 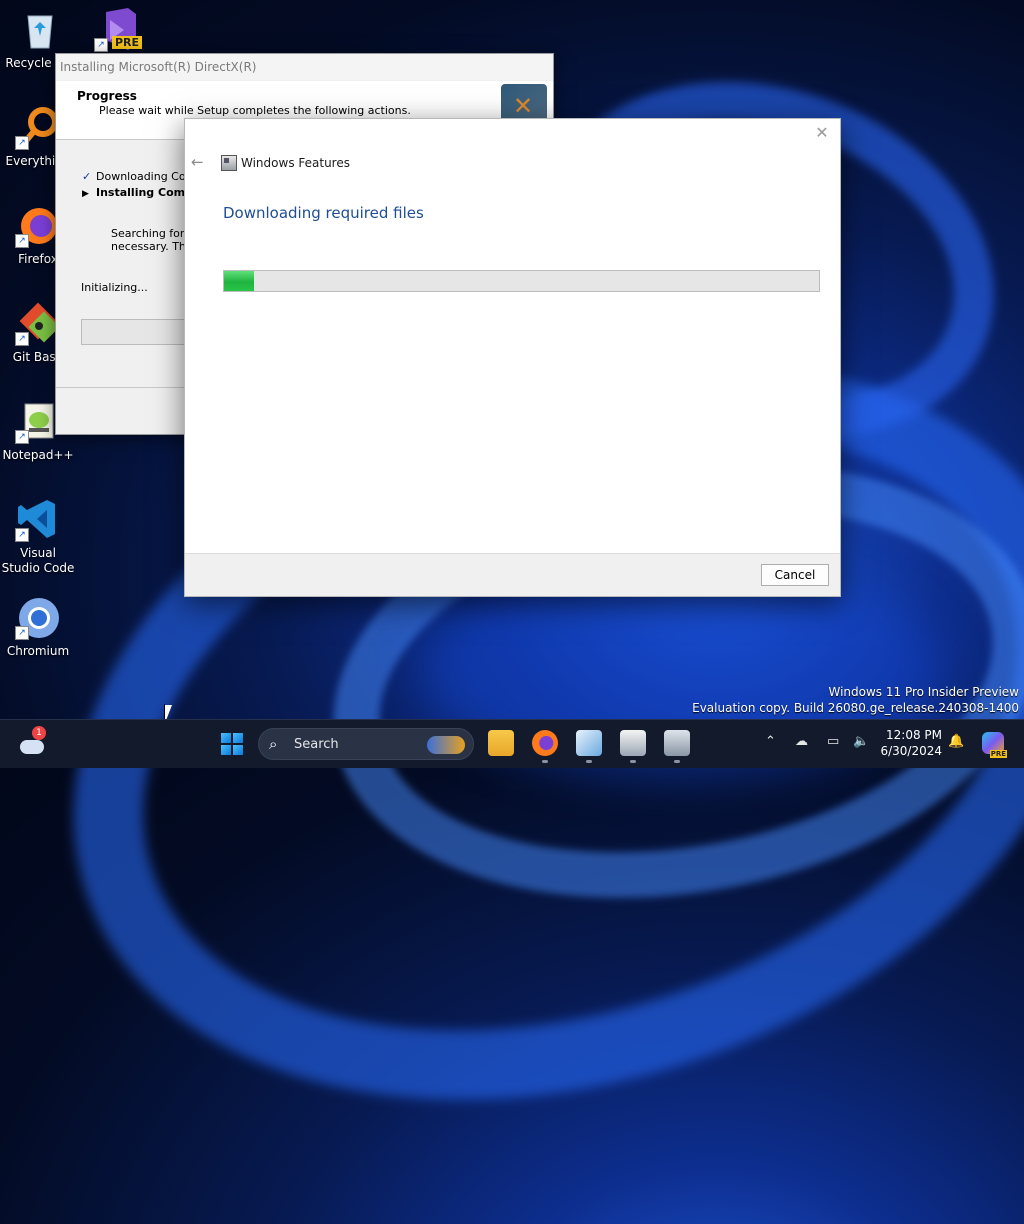 What do you see at coordinates (521, 281) in the screenshot?
I see `download-progress-bar` at bounding box center [521, 281].